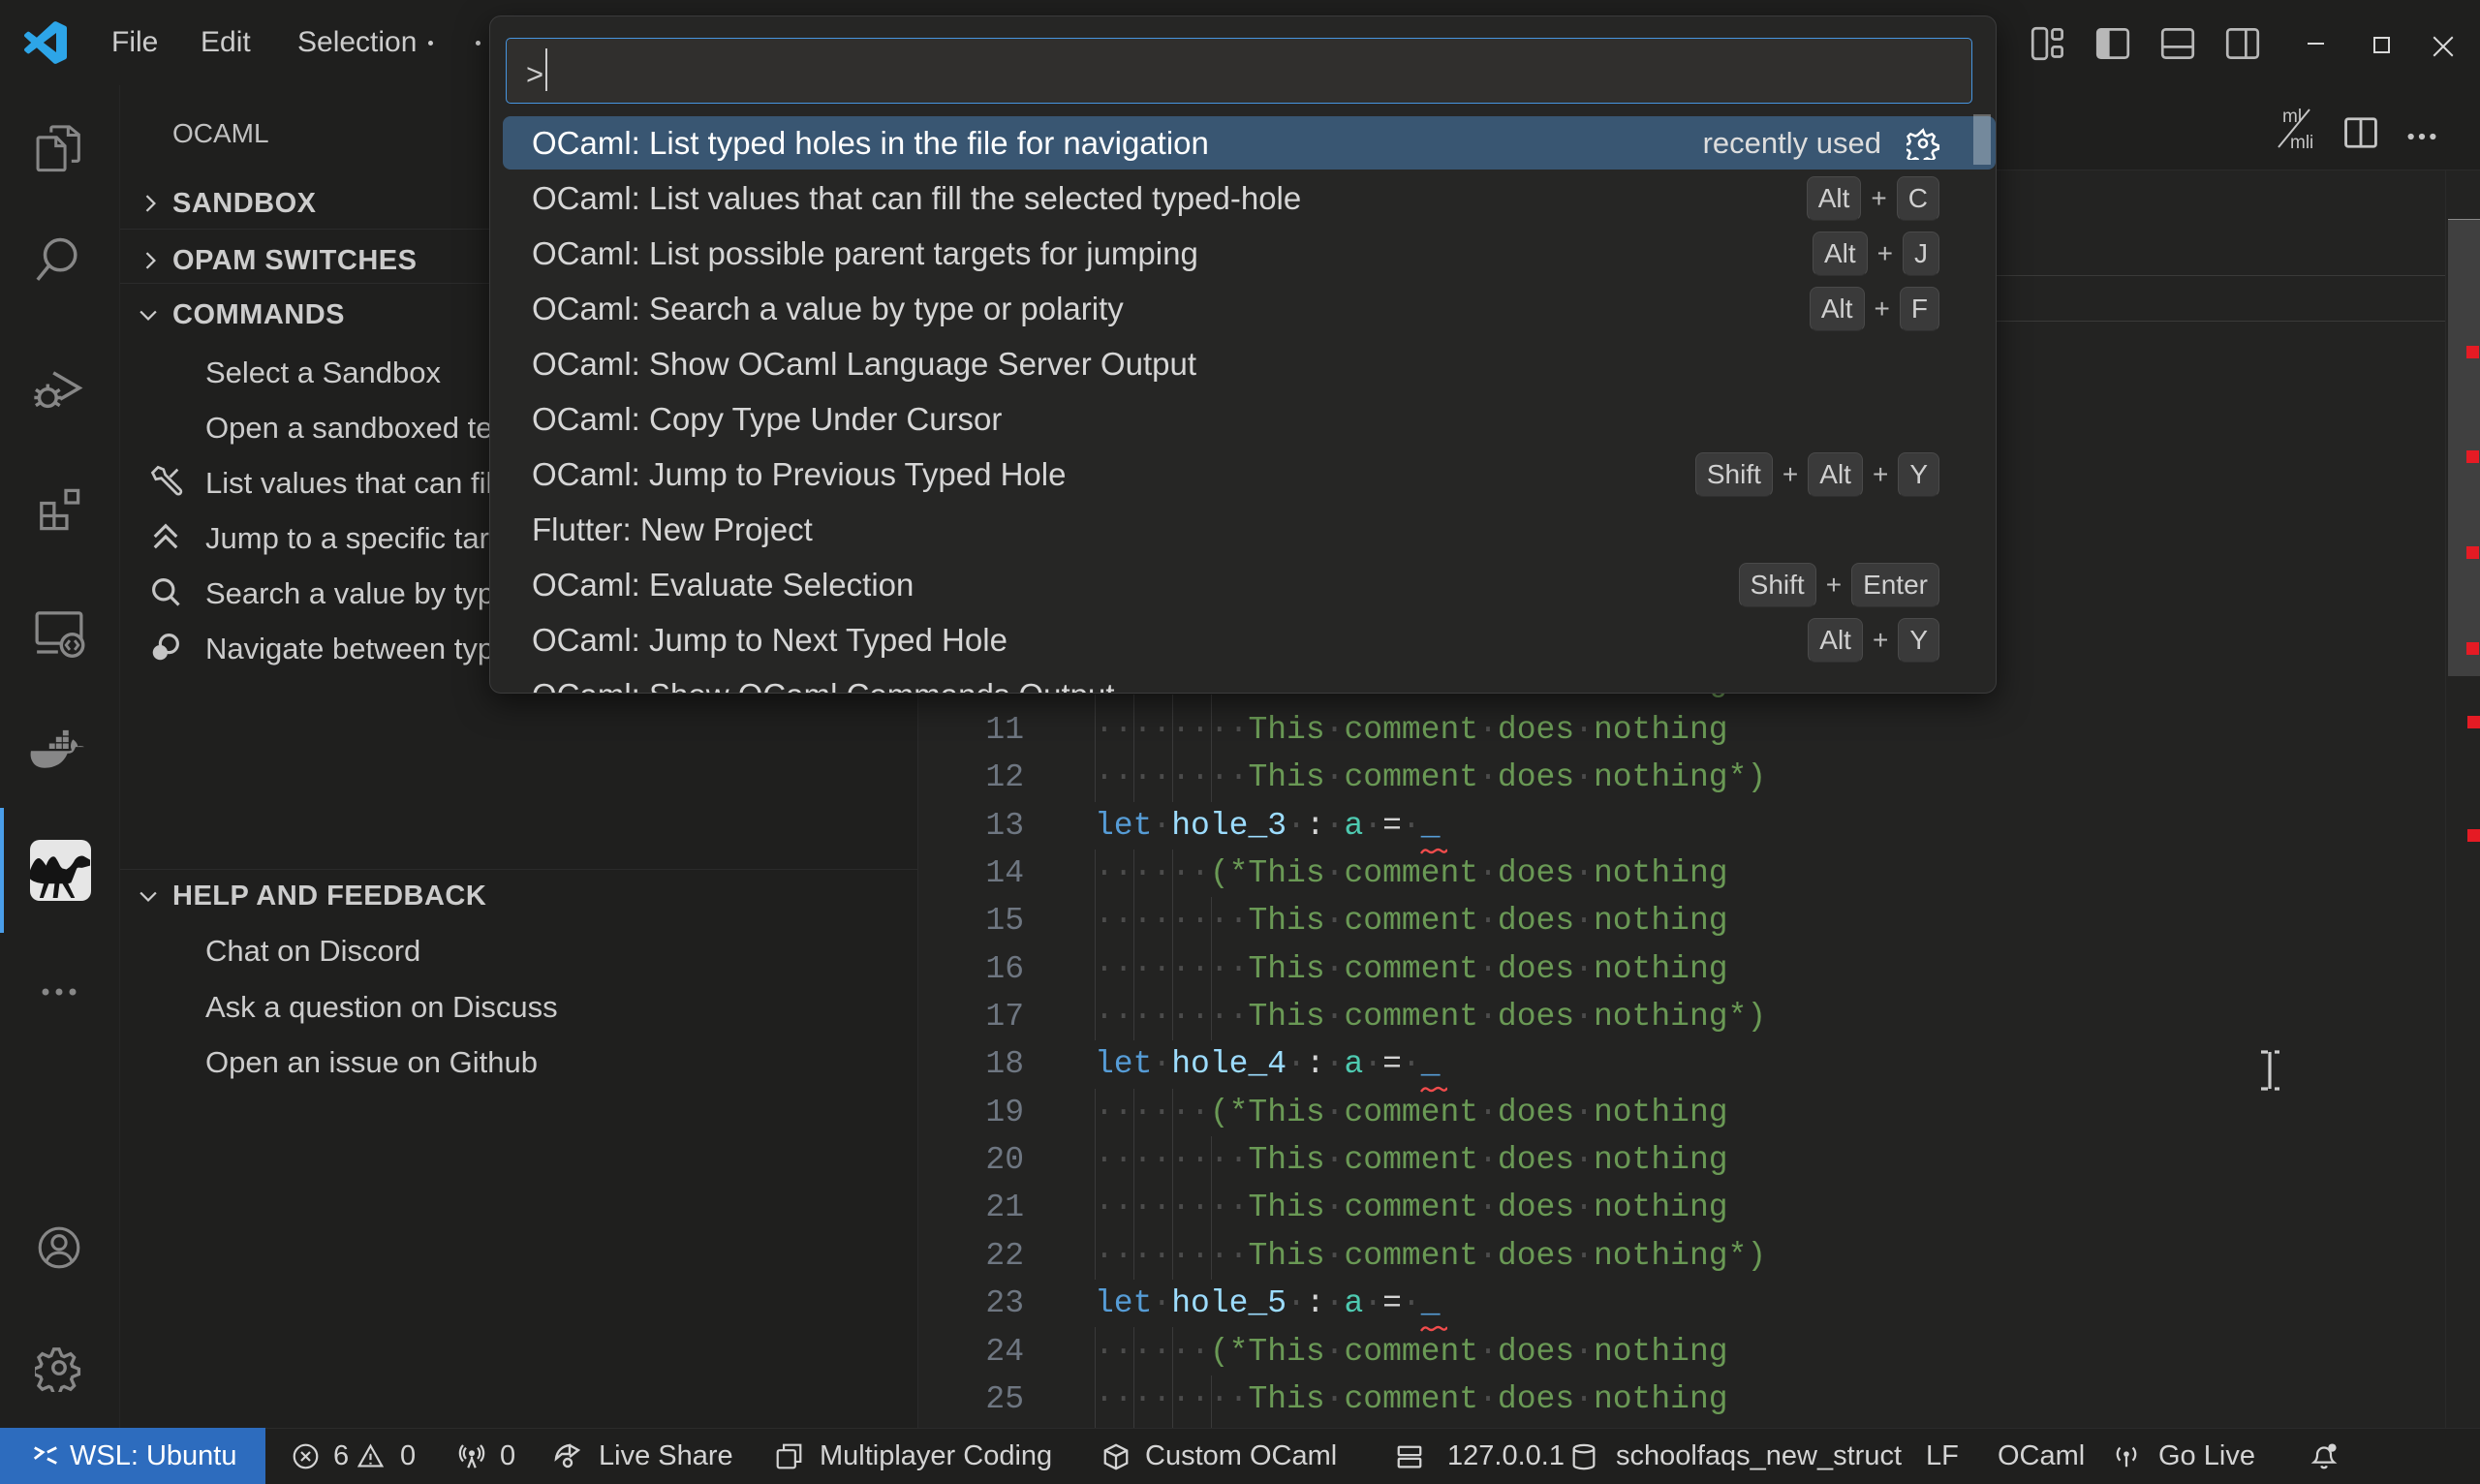 This screenshot has width=2480, height=1484. I want to click on svg-text: ml, so click(2292, 117).